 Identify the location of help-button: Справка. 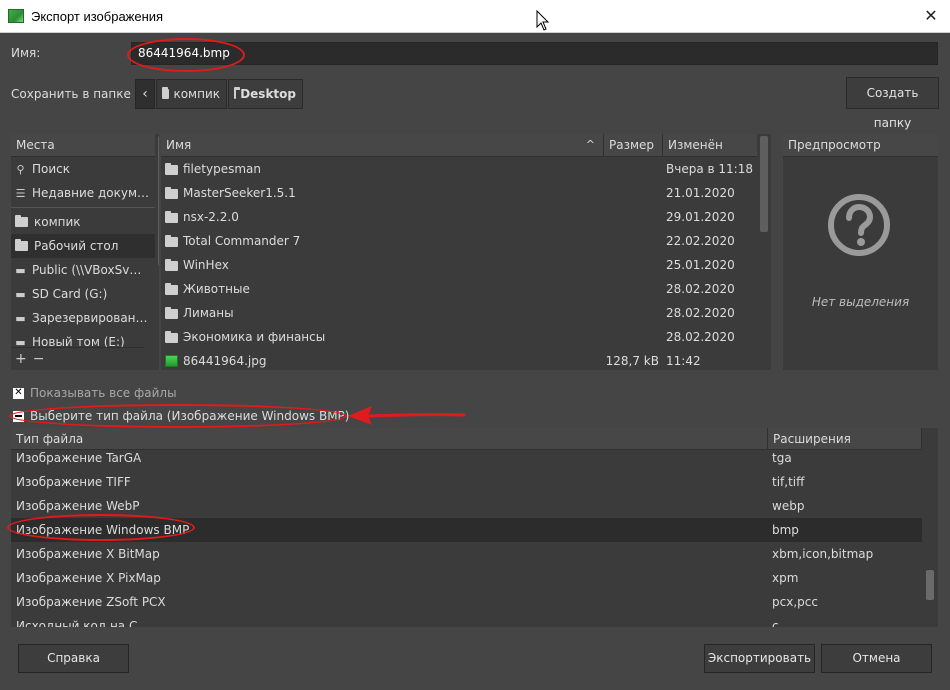
(73, 658).